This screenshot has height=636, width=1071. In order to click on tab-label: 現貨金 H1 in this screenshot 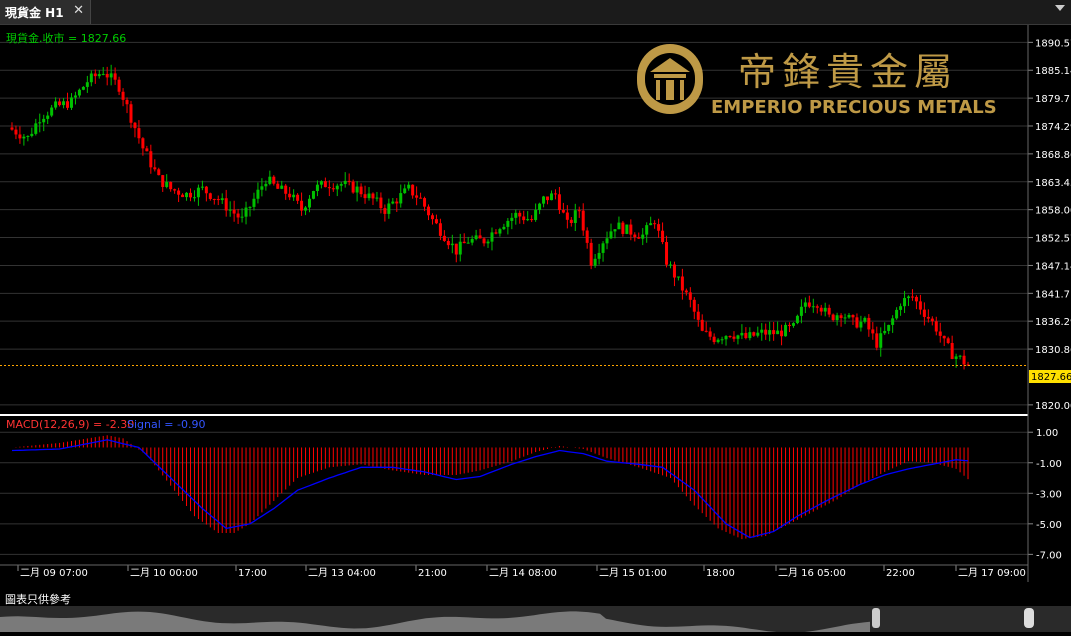, I will do `click(34, 12)`.